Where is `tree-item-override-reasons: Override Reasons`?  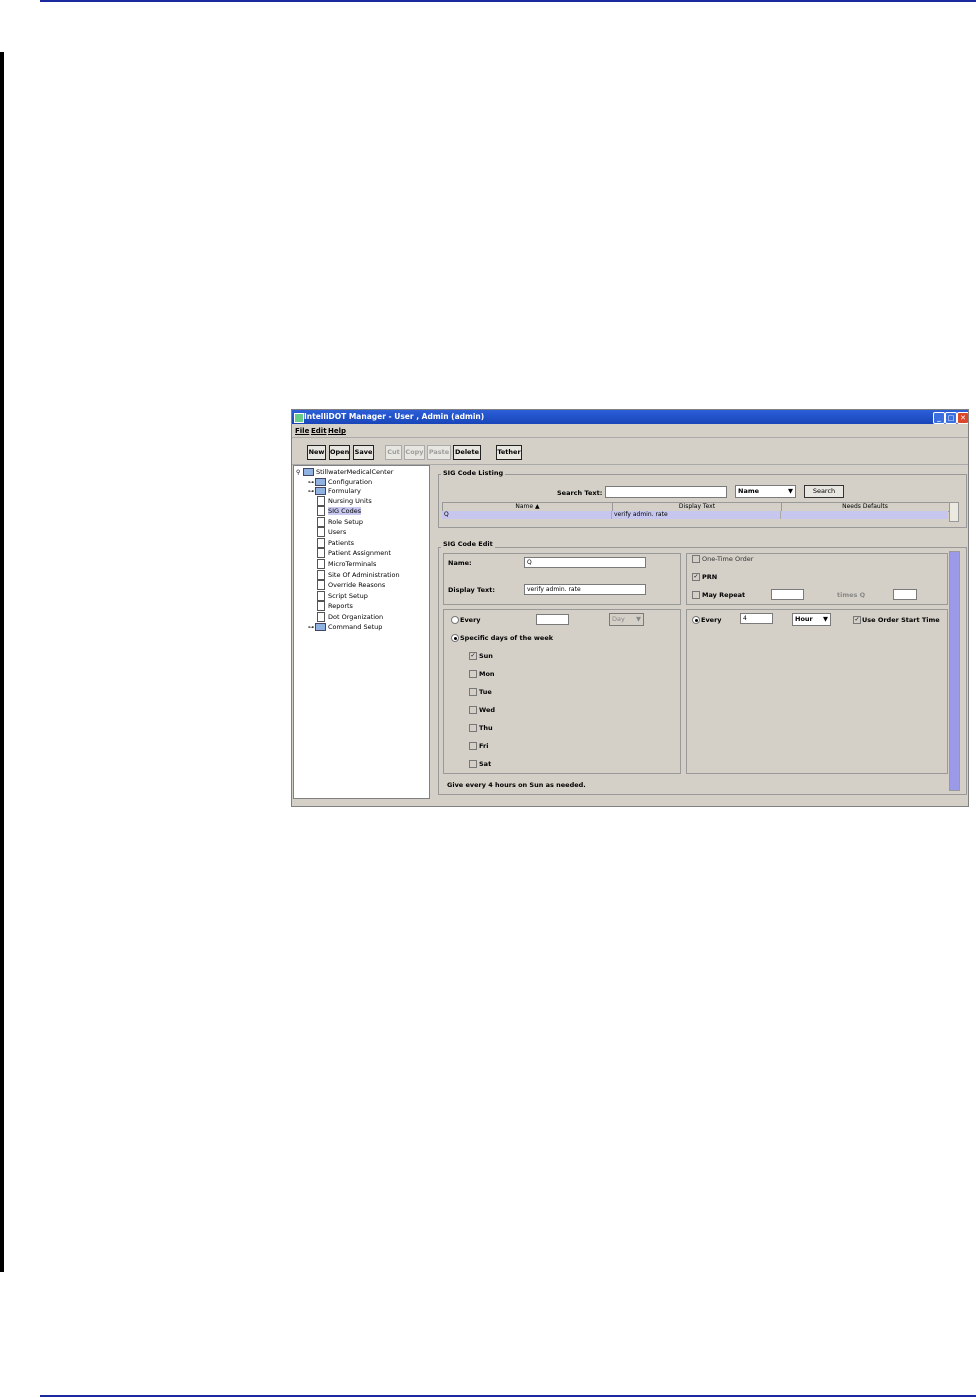
tree-item-override-reasons: Override Reasons is located at coordinates (351, 585).